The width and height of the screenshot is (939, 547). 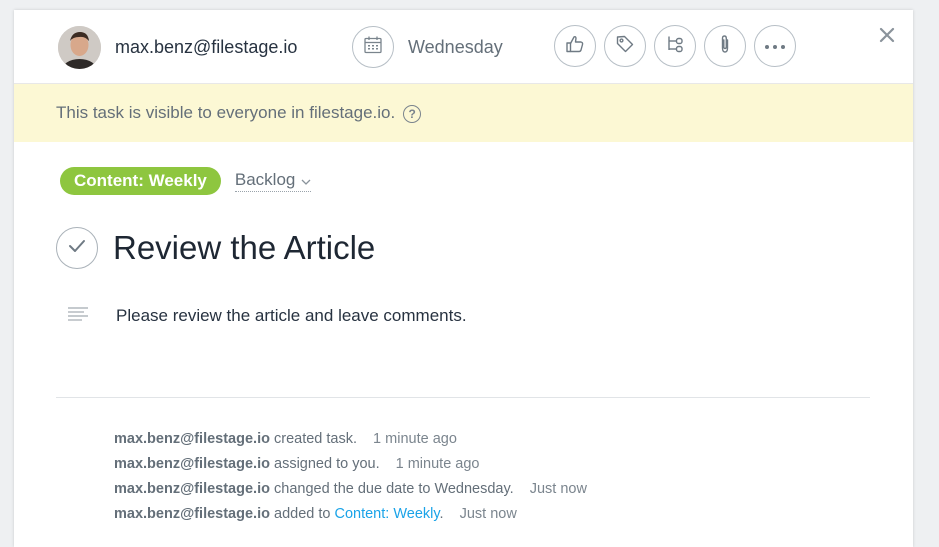 I want to click on project-pill: Content: Weekly, so click(x=140, y=181).